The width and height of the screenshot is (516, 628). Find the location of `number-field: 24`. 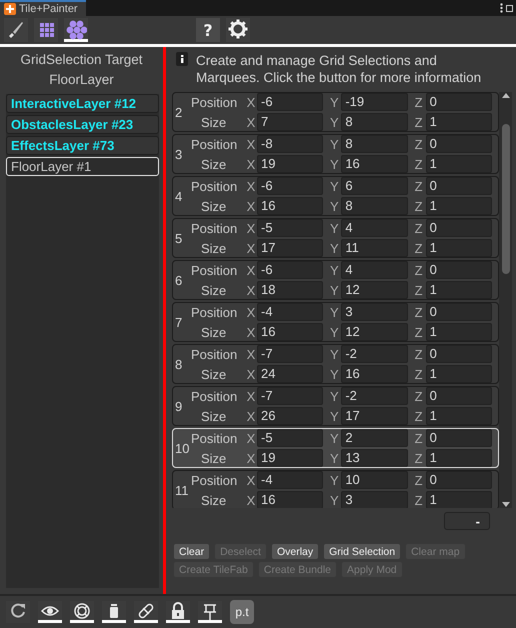

number-field: 24 is located at coordinates (290, 374).